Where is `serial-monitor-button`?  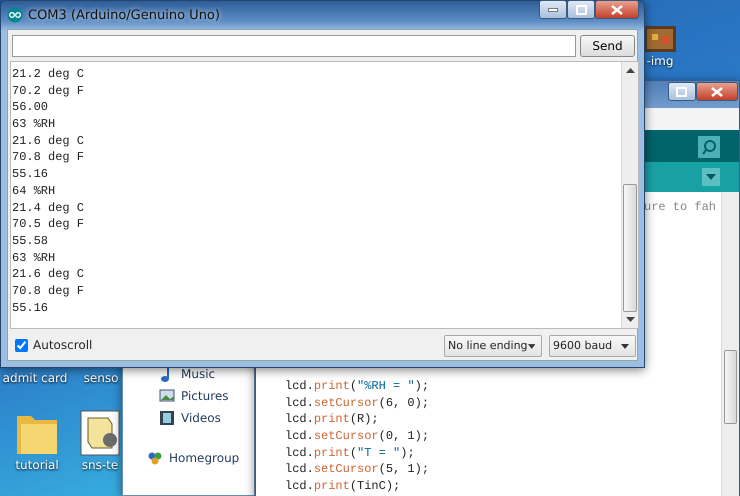 serial-monitor-button is located at coordinates (709, 147).